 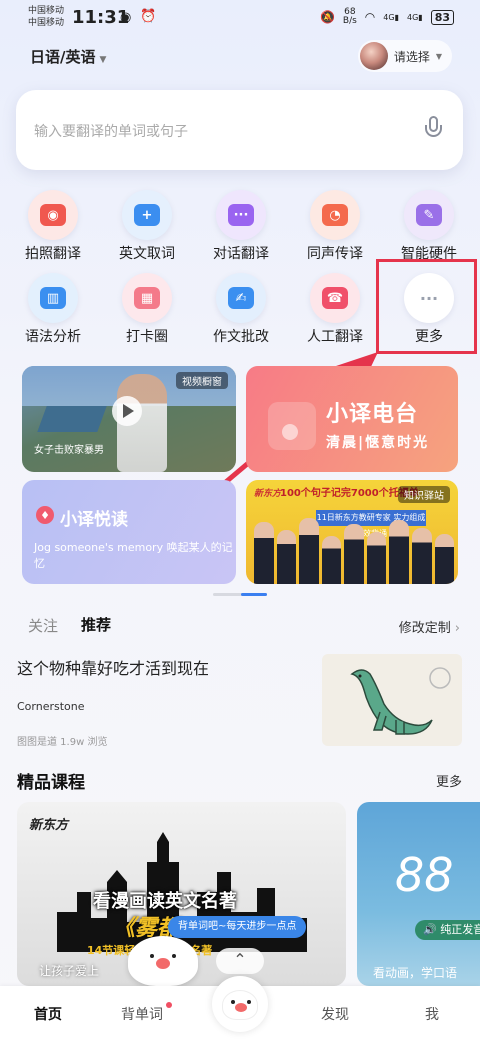 I want to click on speaker-icon: 🔊, so click(x=430, y=929).